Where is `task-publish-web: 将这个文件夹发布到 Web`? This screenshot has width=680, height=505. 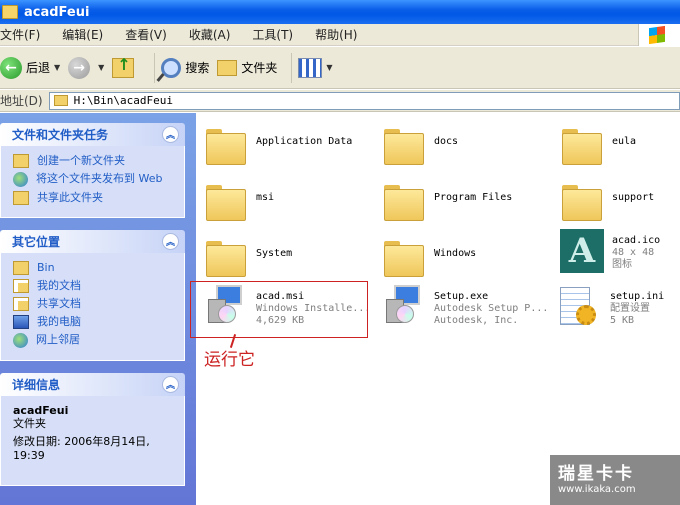
task-publish-web: 将这个文件夹发布到 Web is located at coordinates (95, 179).